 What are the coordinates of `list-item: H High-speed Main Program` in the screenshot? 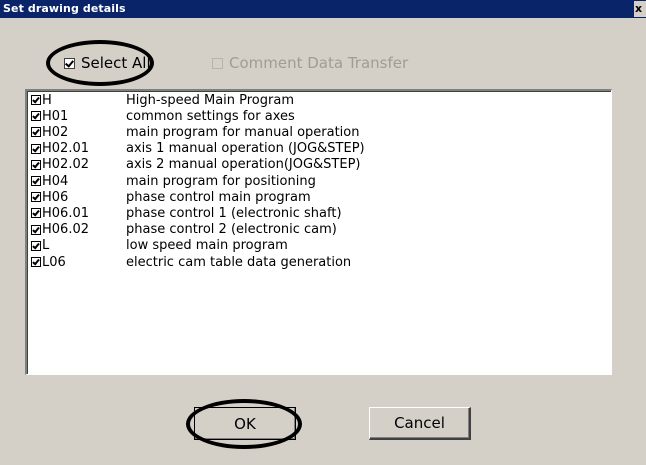 It's located at (162, 100).